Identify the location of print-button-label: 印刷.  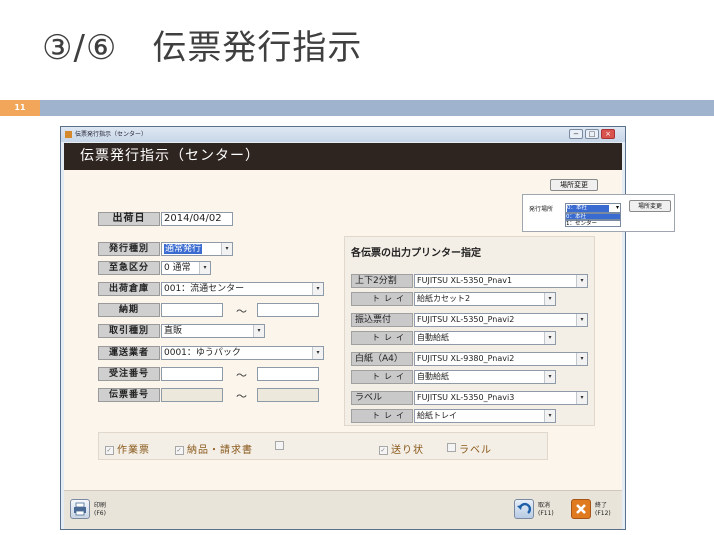
(100, 505).